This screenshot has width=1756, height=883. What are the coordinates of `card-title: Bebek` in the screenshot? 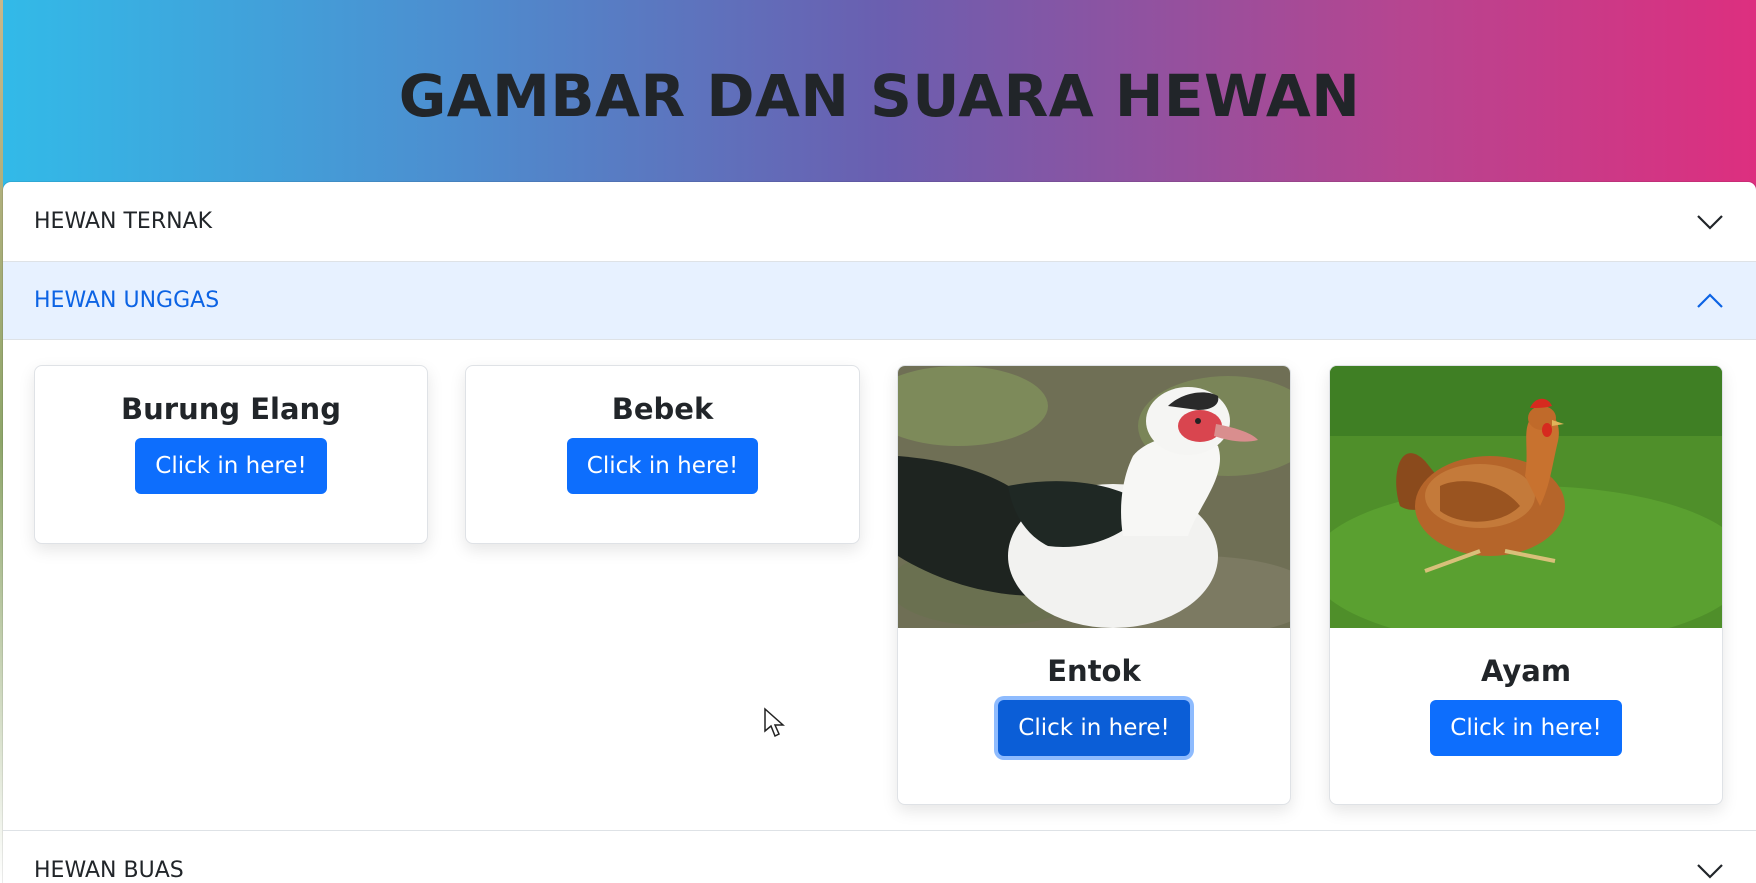 It's located at (662, 409).